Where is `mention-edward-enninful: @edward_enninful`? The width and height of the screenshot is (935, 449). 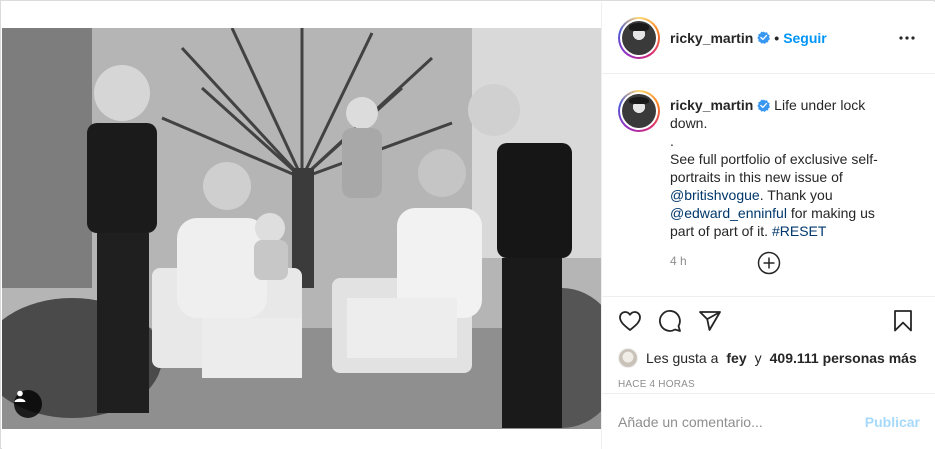
mention-edward-enninful: @edward_enninful is located at coordinates (728, 213).